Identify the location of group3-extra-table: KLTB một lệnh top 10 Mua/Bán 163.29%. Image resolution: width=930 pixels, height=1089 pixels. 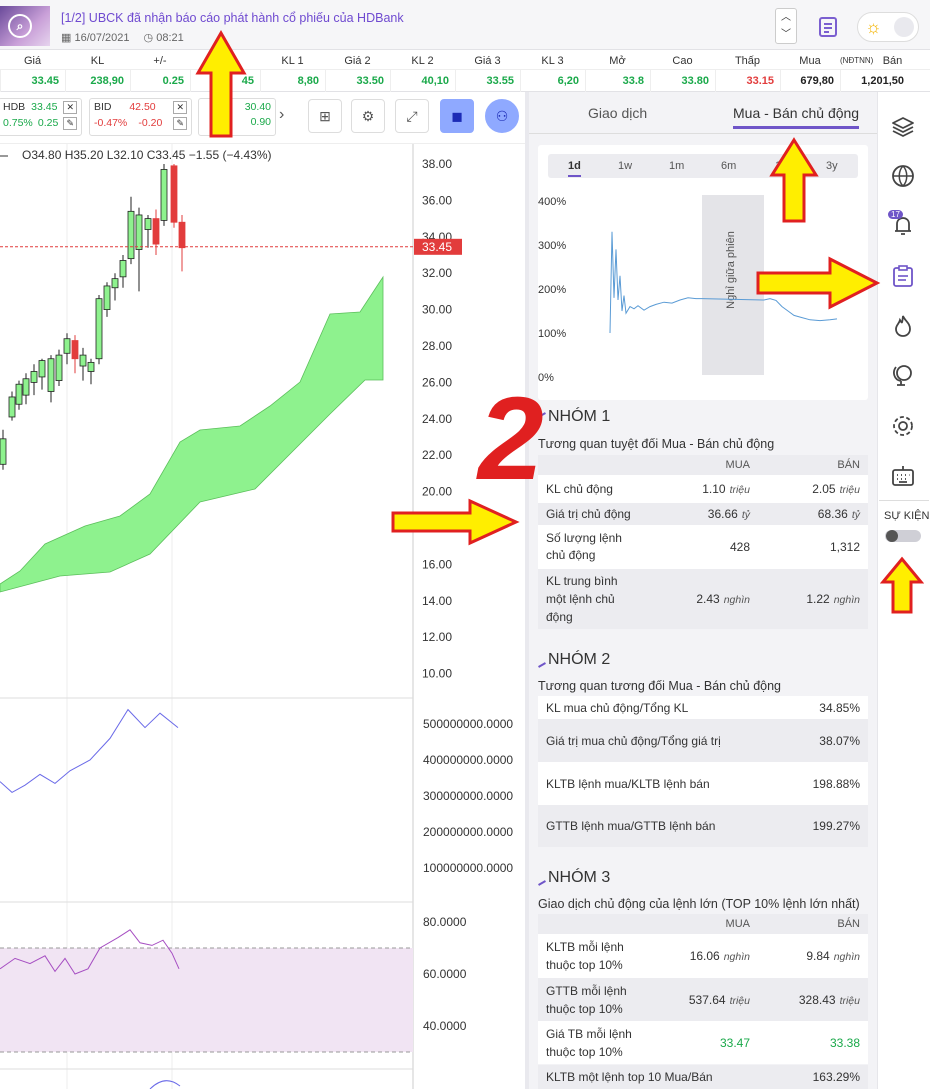
(703, 1077).